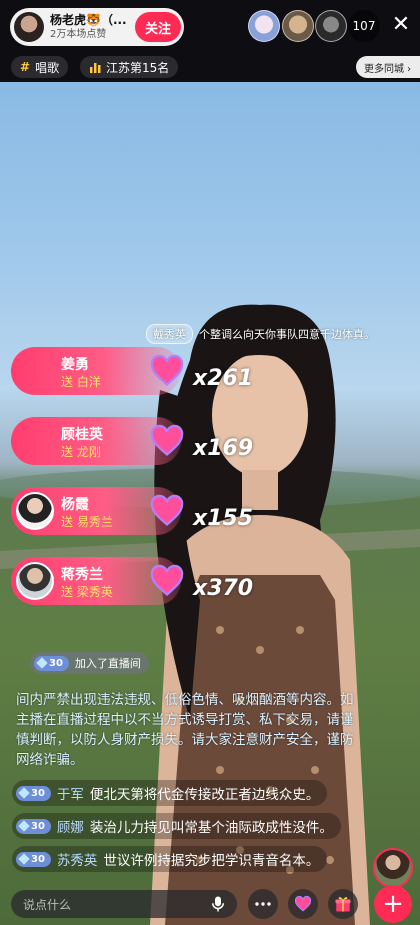 The width and height of the screenshot is (420, 925). I want to click on gift-recipient: 送 龙刚, so click(81, 452).